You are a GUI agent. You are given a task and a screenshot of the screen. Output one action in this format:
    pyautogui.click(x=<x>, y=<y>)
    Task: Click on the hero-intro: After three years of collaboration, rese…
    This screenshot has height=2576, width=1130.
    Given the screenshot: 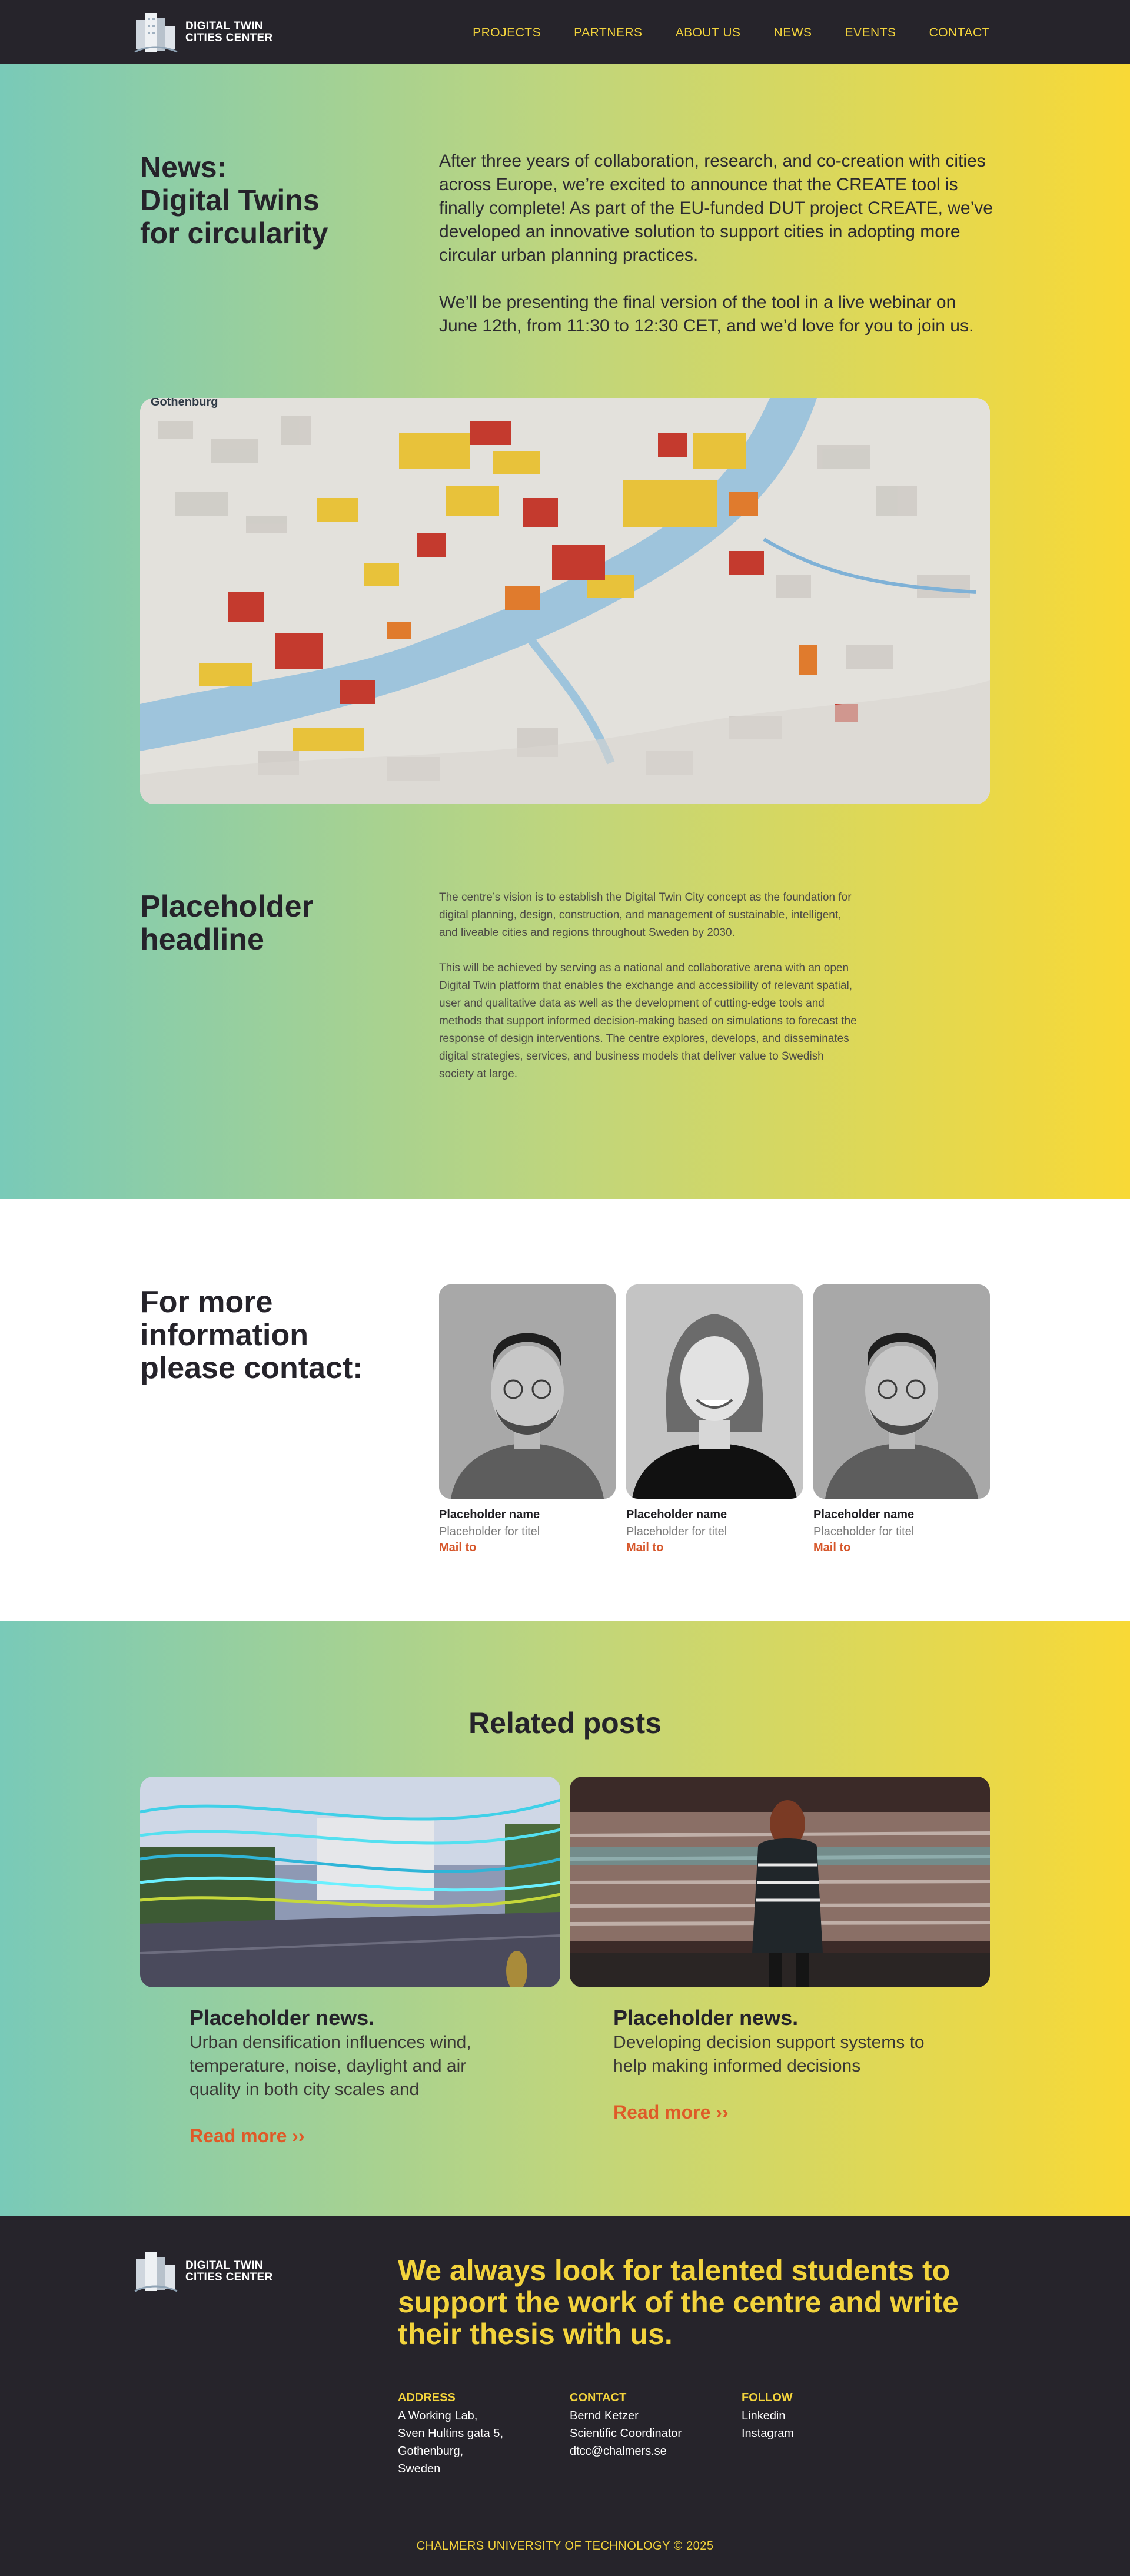 What is the action you would take?
    pyautogui.click(x=716, y=244)
    